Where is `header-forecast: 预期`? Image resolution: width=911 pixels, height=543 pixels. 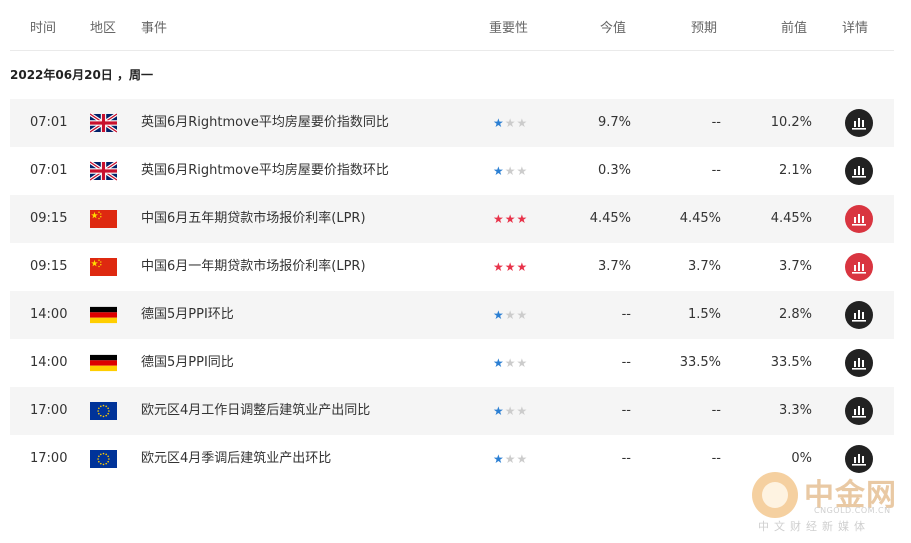 header-forecast: 预期 is located at coordinates (704, 28).